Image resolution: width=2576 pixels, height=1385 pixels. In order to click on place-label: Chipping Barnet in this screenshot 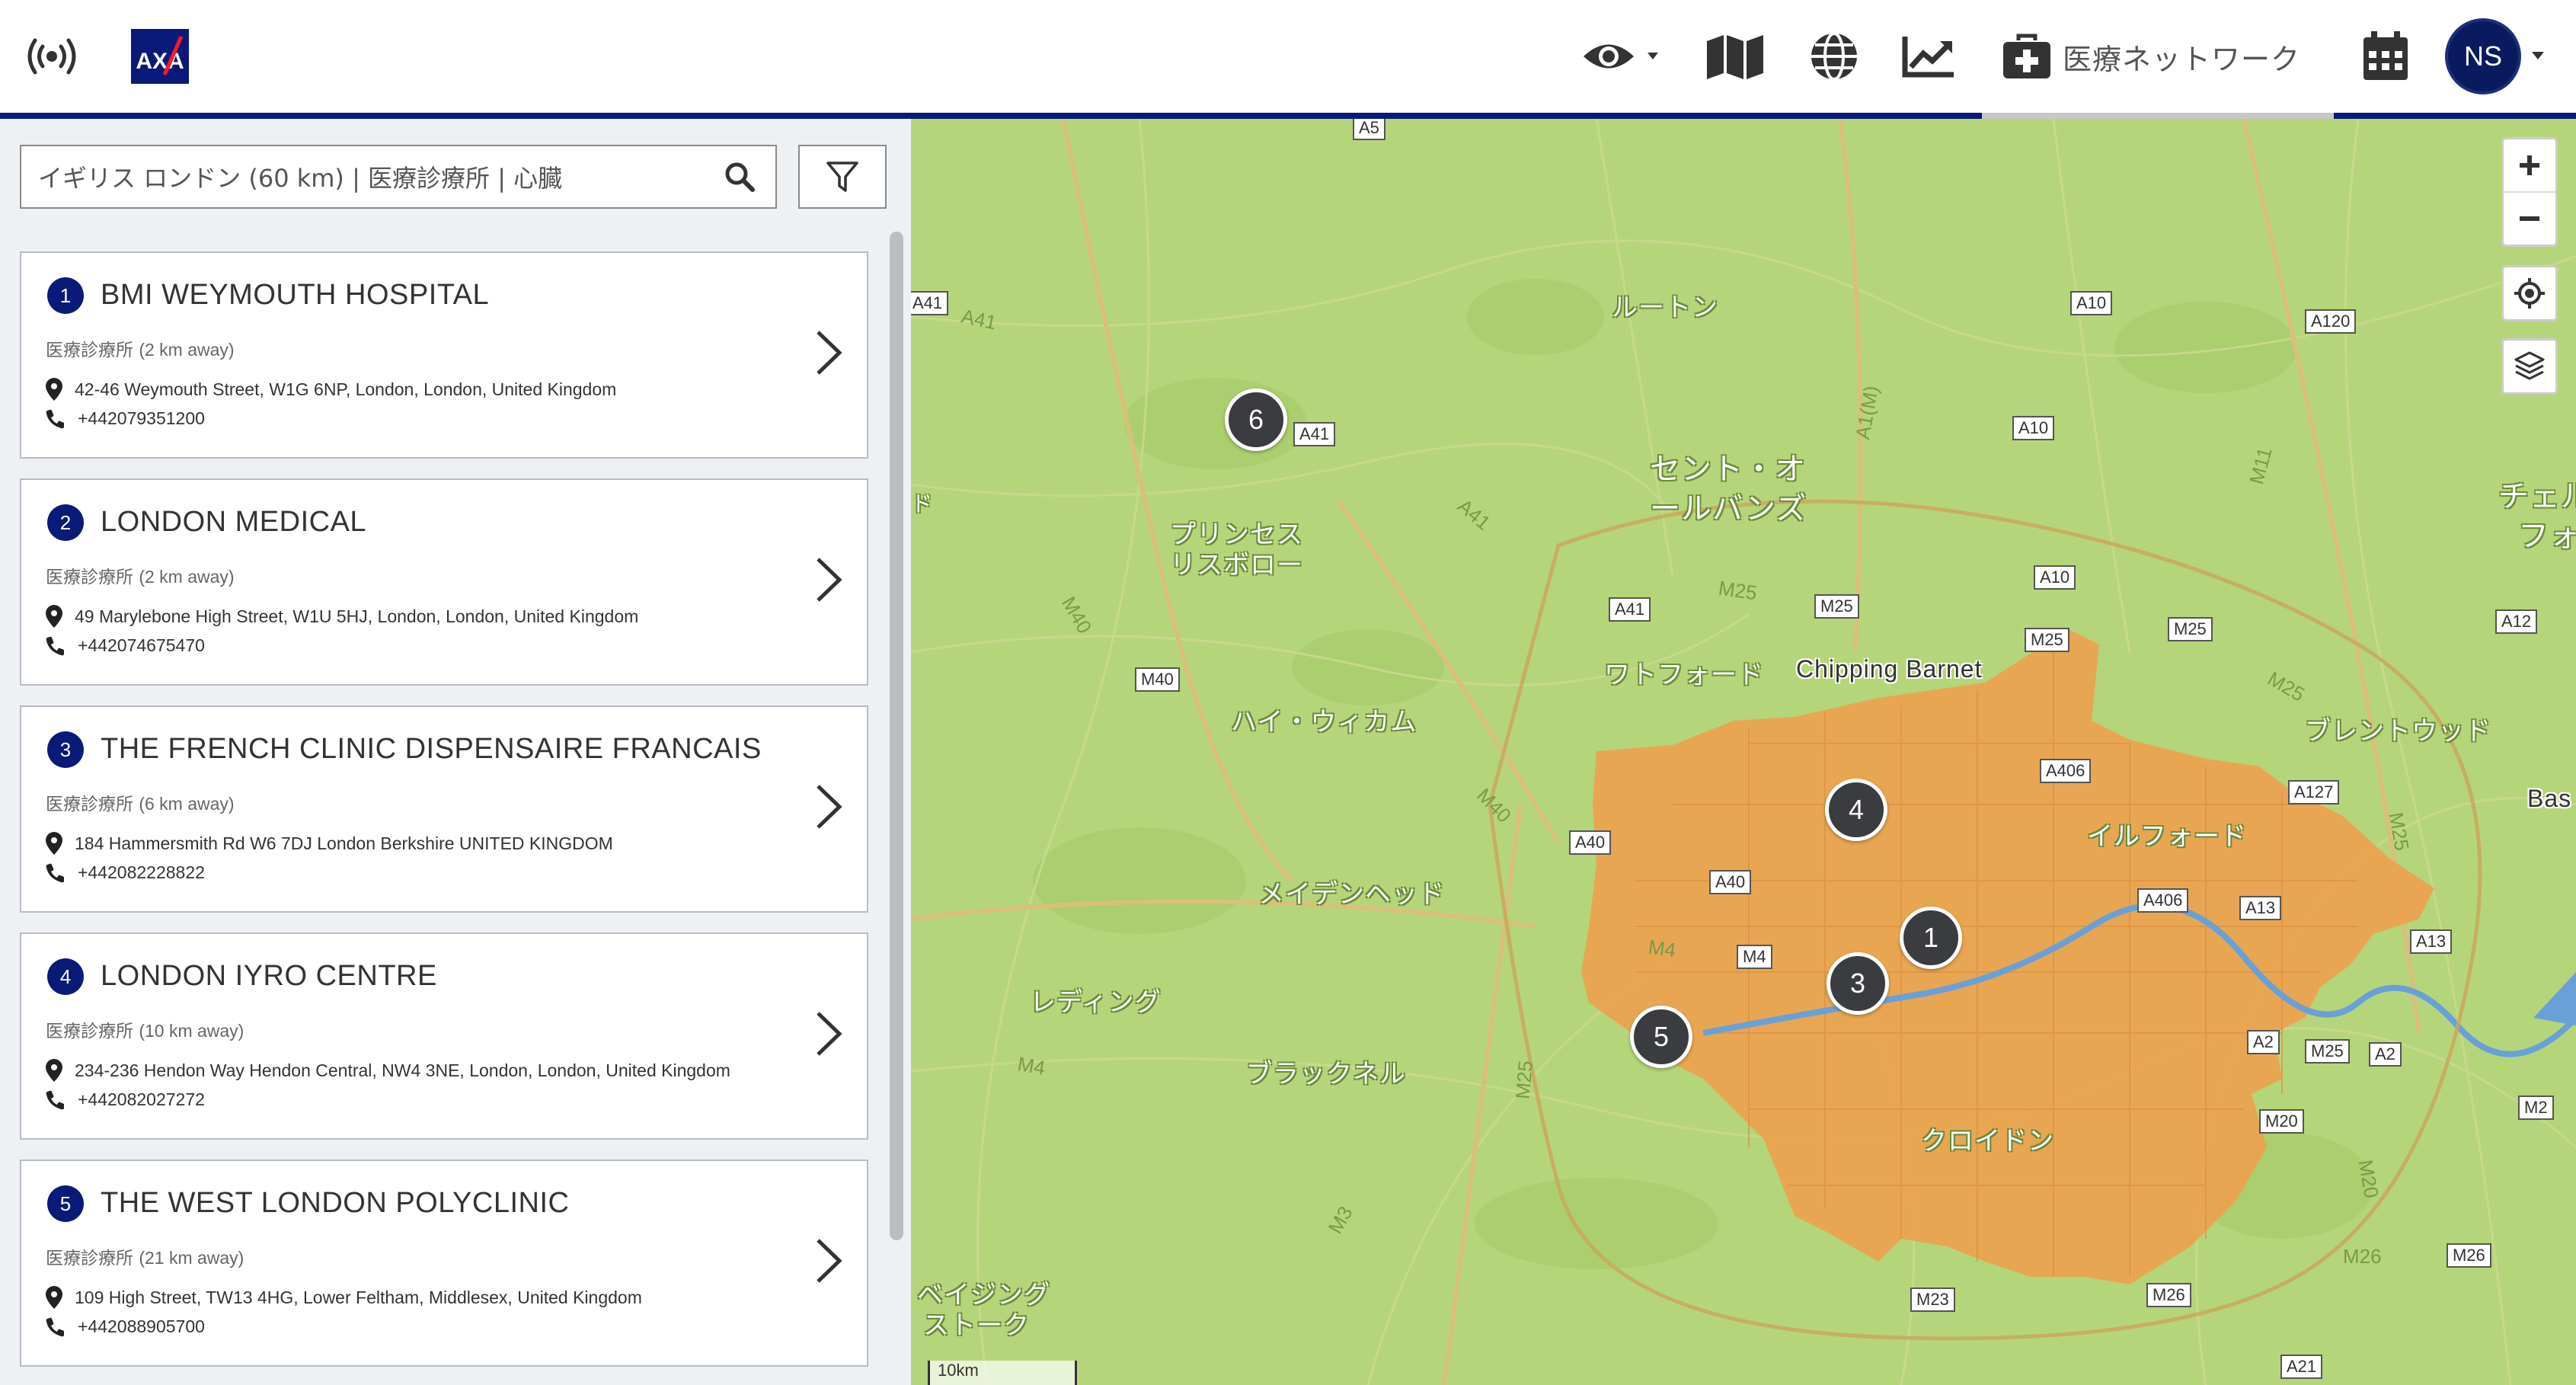, I will do `click(1889, 669)`.